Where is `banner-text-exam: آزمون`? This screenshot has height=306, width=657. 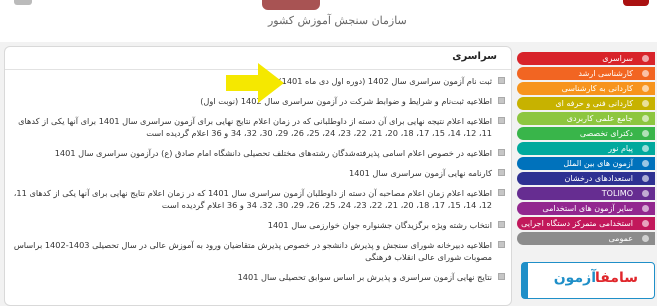 banner-text-exam: آزمون is located at coordinates (574, 278).